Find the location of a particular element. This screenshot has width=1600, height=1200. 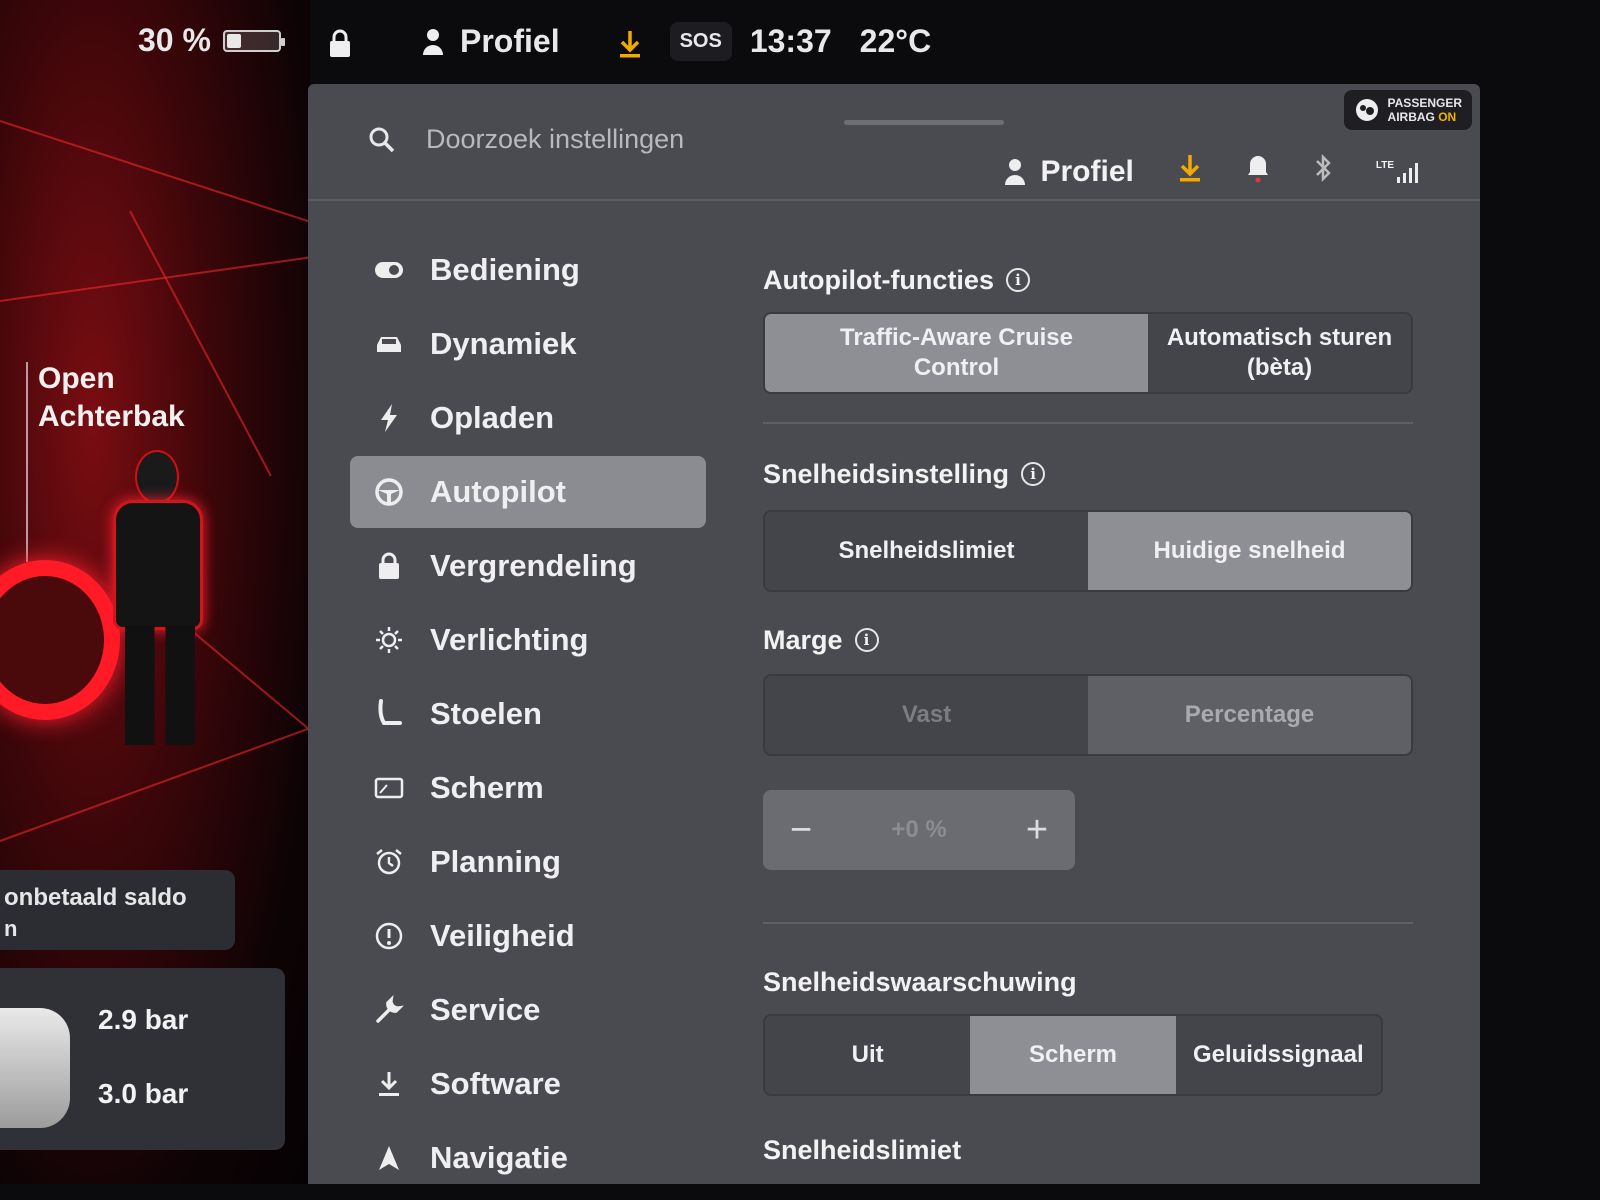

temperature: 22°C is located at coordinates (896, 41).